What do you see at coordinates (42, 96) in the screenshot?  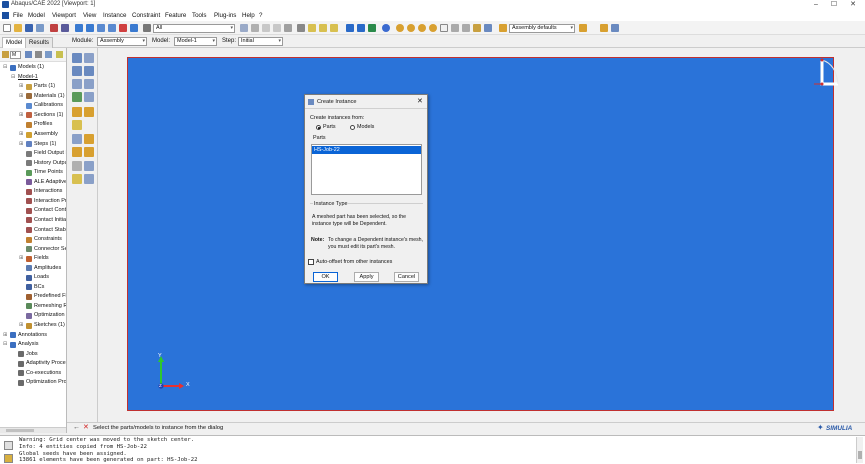 I see `tree-item: ⊞ Materials (1)` at bounding box center [42, 96].